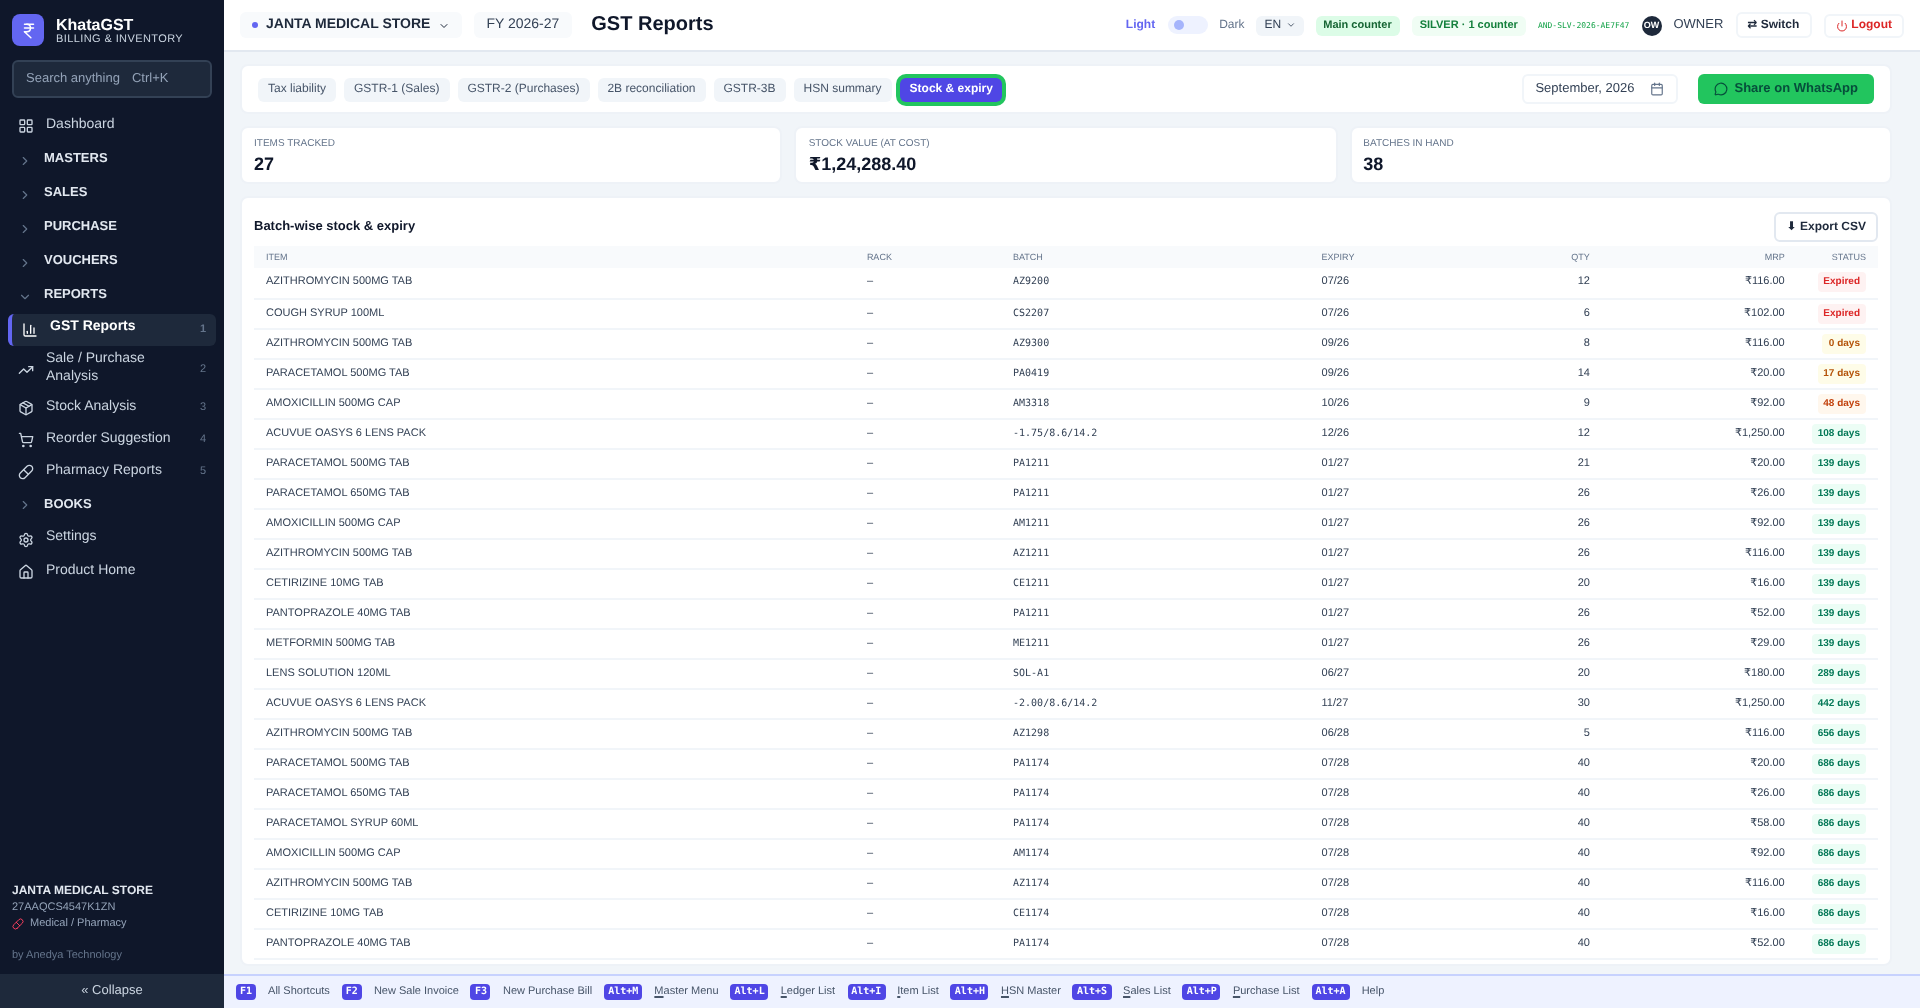  I want to click on box-icon, so click(26, 408).